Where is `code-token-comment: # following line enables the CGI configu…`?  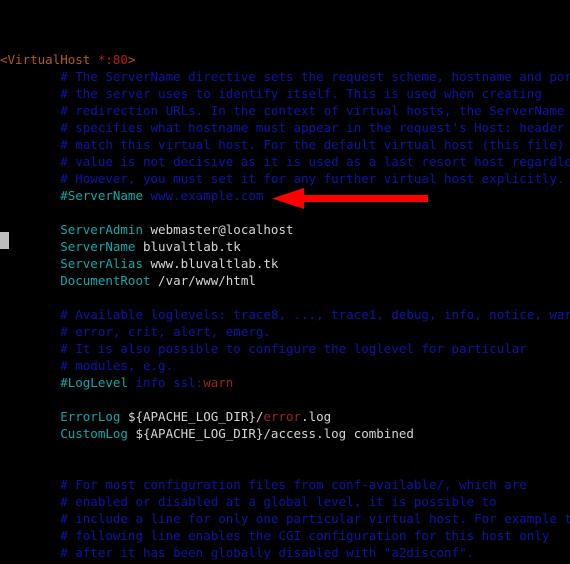
code-token-comment: # following line enables the CGI configu… is located at coordinates (275, 535).